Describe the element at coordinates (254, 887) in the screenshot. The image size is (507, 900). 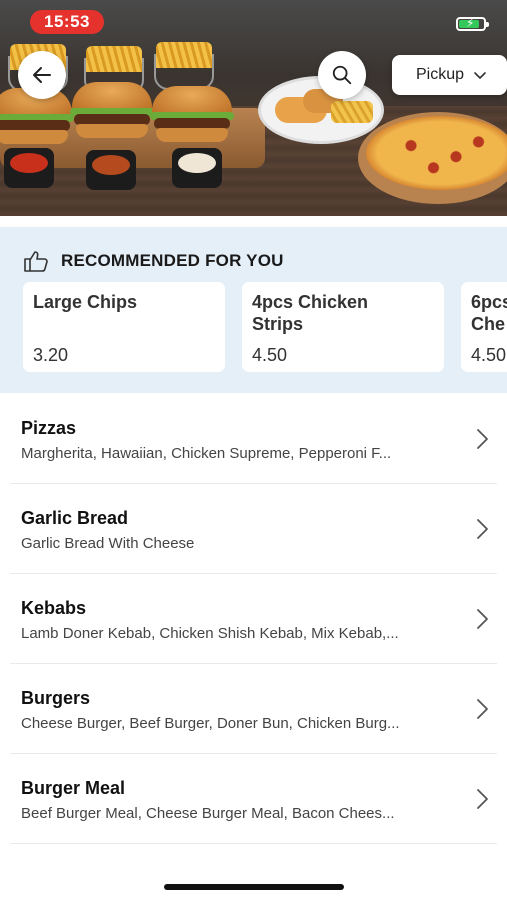
I see `home-indicator` at that location.